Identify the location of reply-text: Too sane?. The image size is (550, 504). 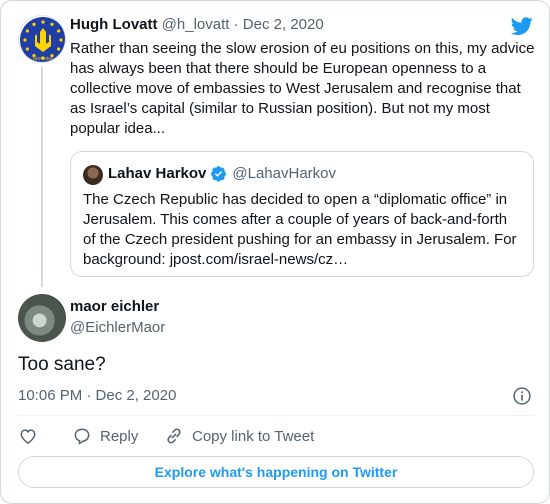
(62, 364).